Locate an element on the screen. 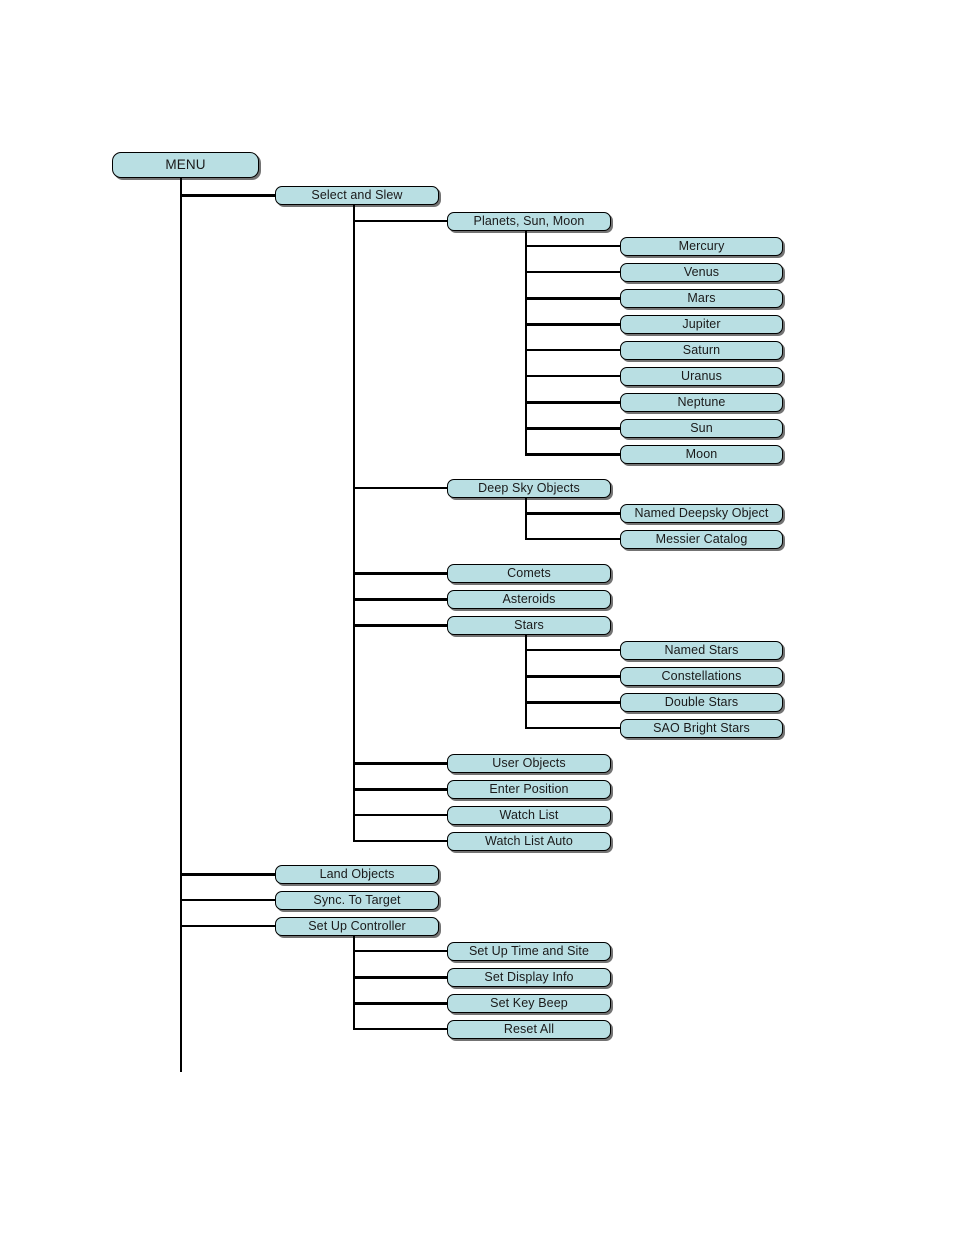  node-saturn: Saturn is located at coordinates (701, 350).